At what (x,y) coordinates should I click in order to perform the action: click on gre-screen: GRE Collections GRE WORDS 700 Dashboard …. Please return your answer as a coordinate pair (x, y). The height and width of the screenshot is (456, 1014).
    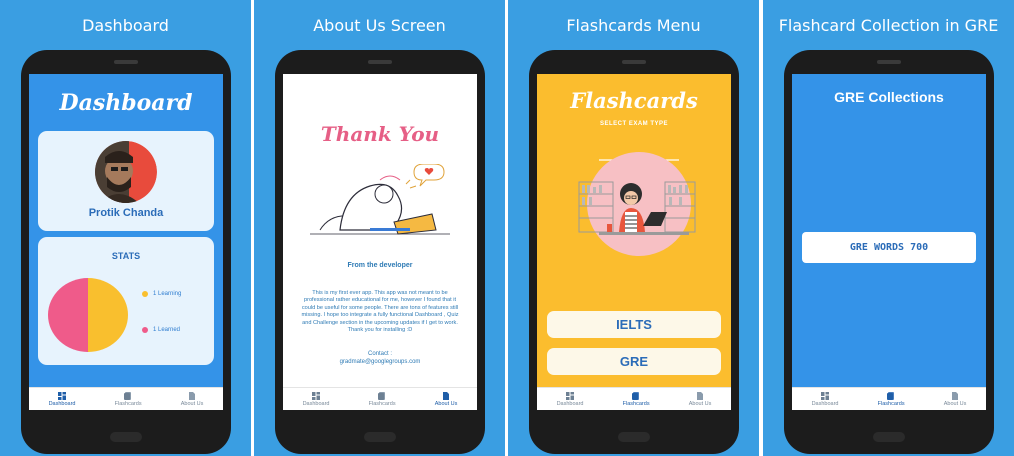
    Looking at the image, I should click on (889, 242).